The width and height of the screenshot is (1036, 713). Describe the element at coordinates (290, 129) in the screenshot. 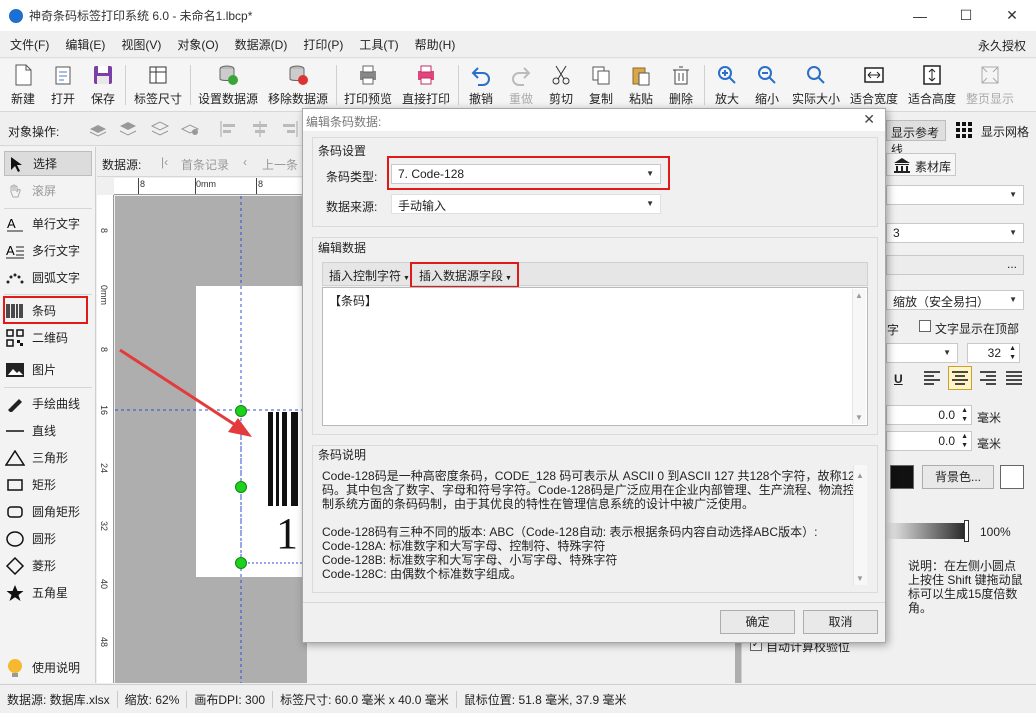

I see `align-right-icon` at that location.